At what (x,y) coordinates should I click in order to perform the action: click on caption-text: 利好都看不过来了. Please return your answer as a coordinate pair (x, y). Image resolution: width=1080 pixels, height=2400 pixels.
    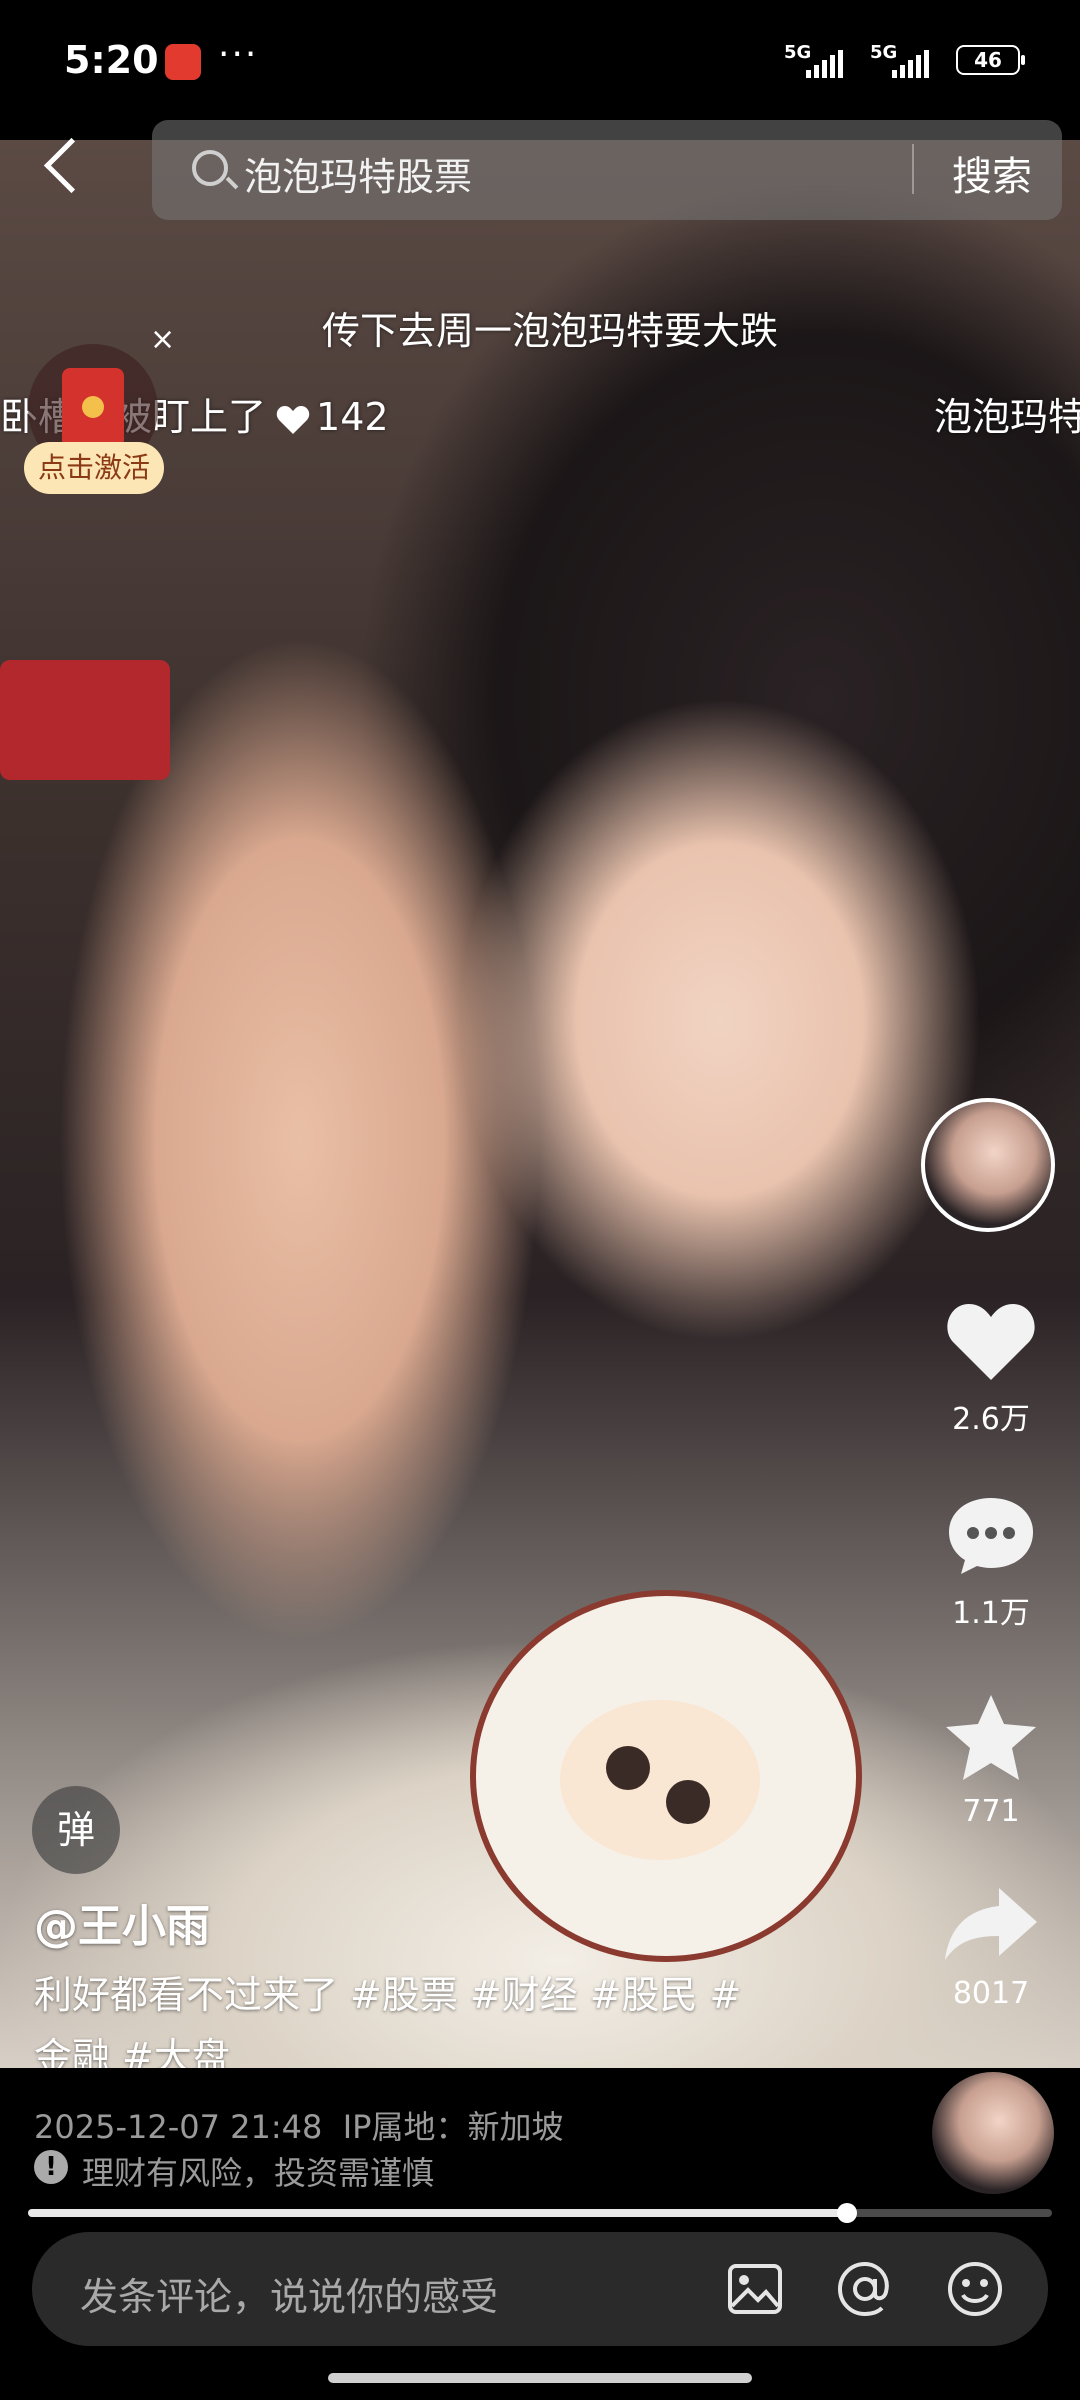
    Looking at the image, I should click on (186, 1995).